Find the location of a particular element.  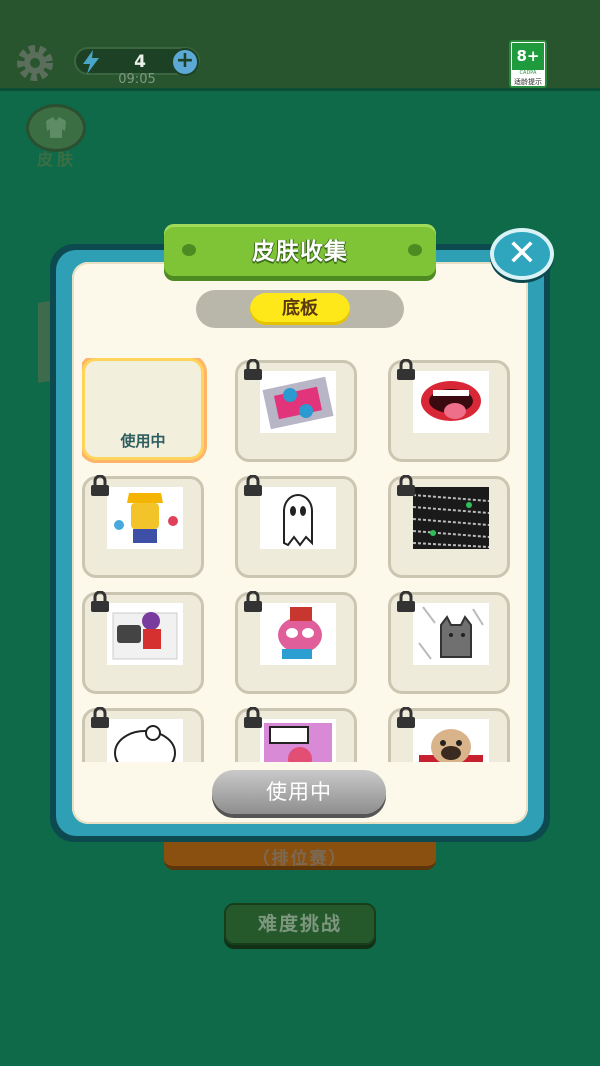

boombox-guy-image is located at coordinates (145, 634).